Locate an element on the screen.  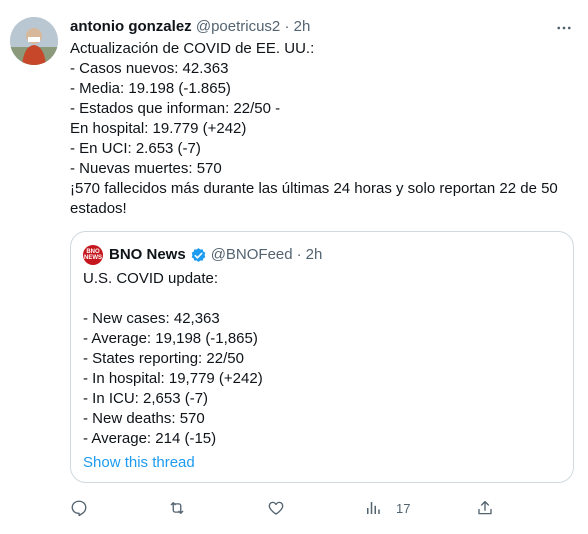
retweet-icon is located at coordinates (177, 508).